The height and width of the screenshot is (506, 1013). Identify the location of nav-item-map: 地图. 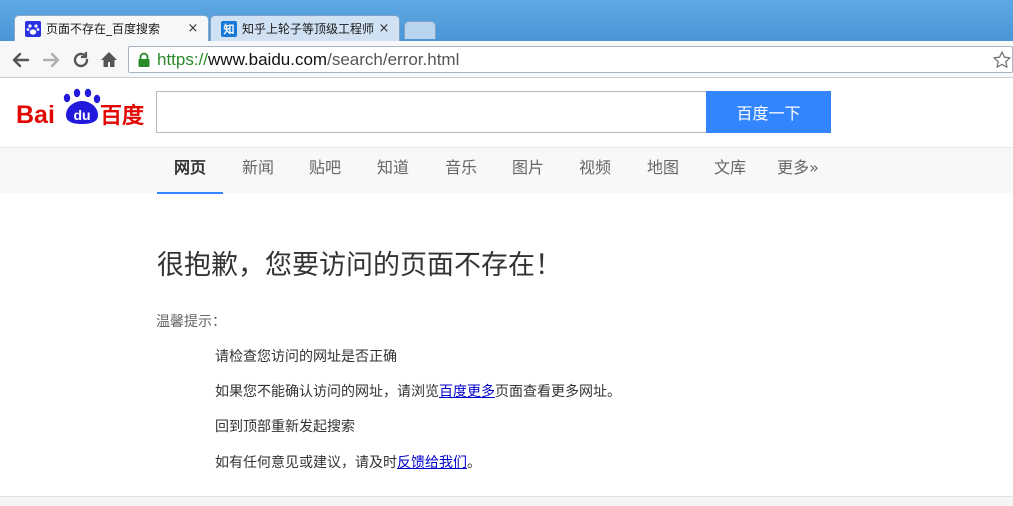
(663, 171).